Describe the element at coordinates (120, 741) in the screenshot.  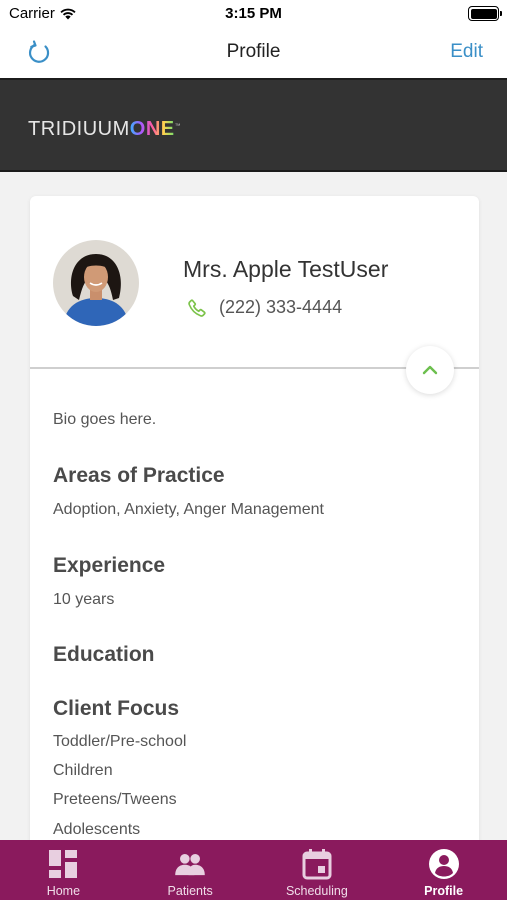
I see `client-focus-item: Toddler/Pre-school` at that location.